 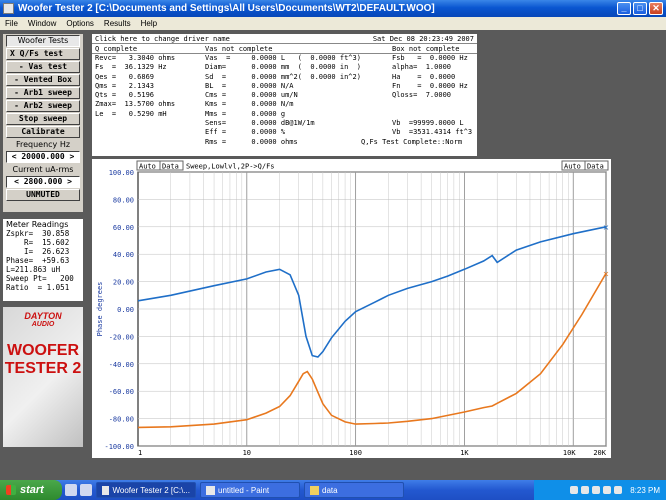 What do you see at coordinates (43, 67) in the screenshot?
I see `vas-test-button: - Vas test` at bounding box center [43, 67].